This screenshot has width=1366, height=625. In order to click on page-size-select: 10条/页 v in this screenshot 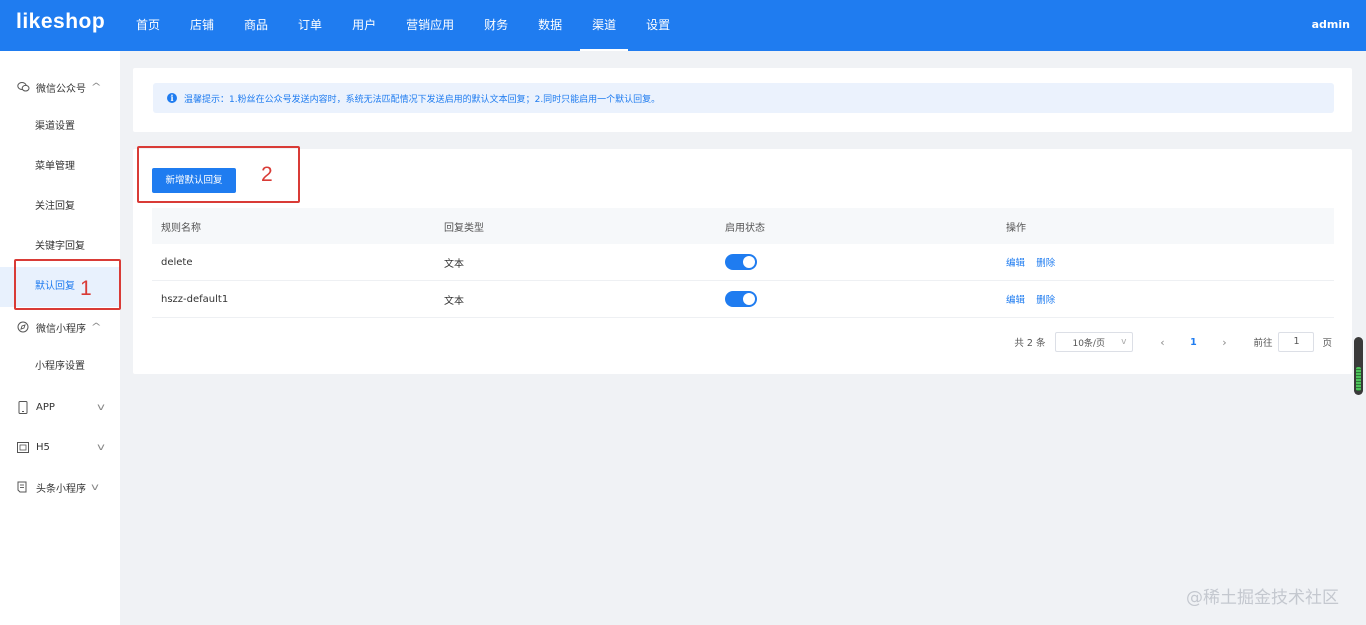, I will do `click(1094, 342)`.